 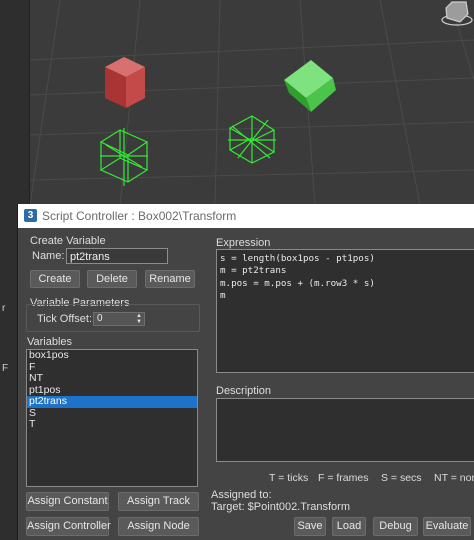 What do you see at coordinates (139, 319) in the screenshot?
I see `spinner-arrows-icon: ▲ ▼` at bounding box center [139, 319].